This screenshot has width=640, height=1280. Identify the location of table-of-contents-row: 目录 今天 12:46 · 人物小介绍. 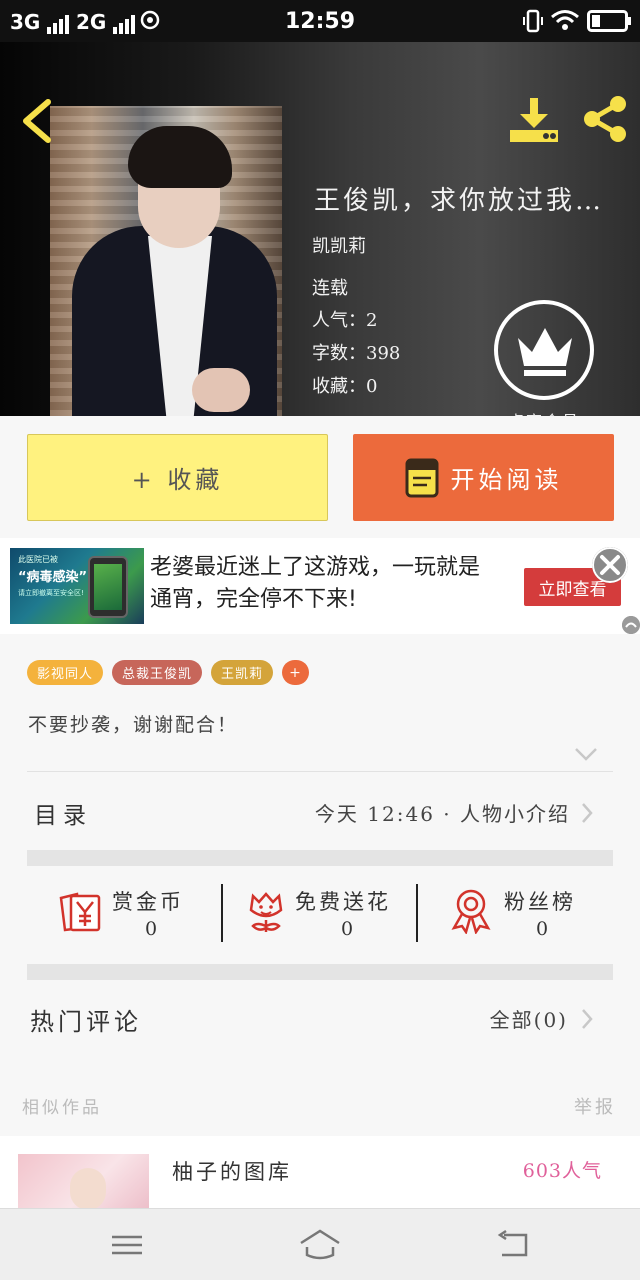
(320, 811).